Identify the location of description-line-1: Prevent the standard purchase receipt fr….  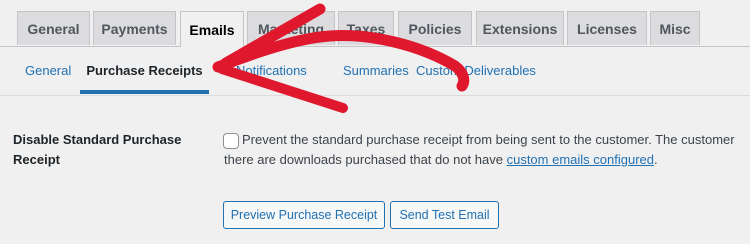
(488, 139).